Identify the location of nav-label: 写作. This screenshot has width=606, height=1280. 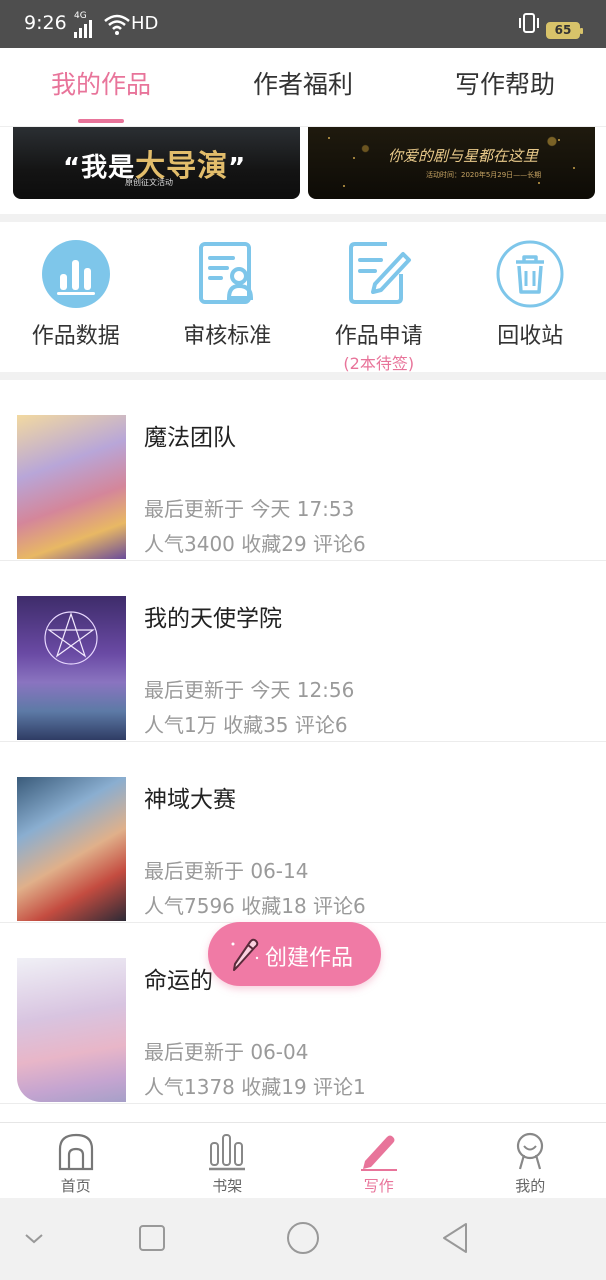
(378, 1186).